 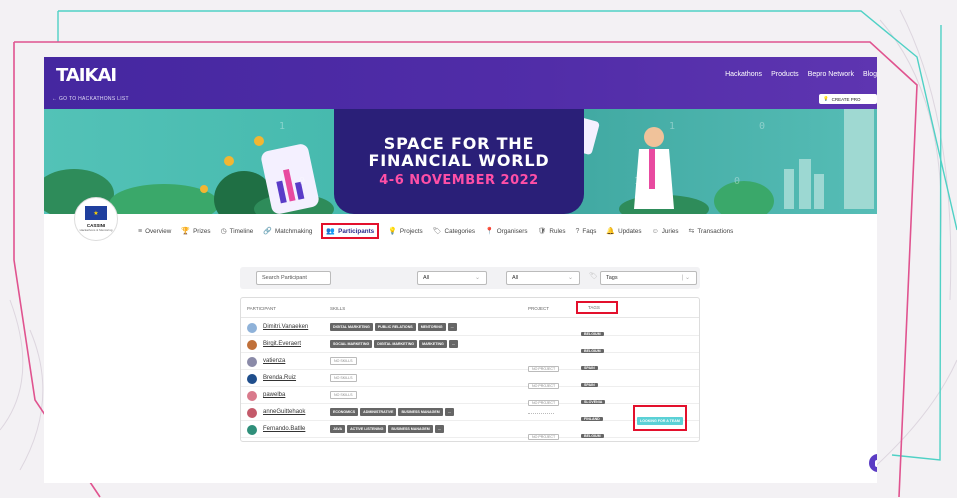 I want to click on table-row: vatienza NO SKILLS NO PROJECT SPAIN, so click(x=470, y=363).